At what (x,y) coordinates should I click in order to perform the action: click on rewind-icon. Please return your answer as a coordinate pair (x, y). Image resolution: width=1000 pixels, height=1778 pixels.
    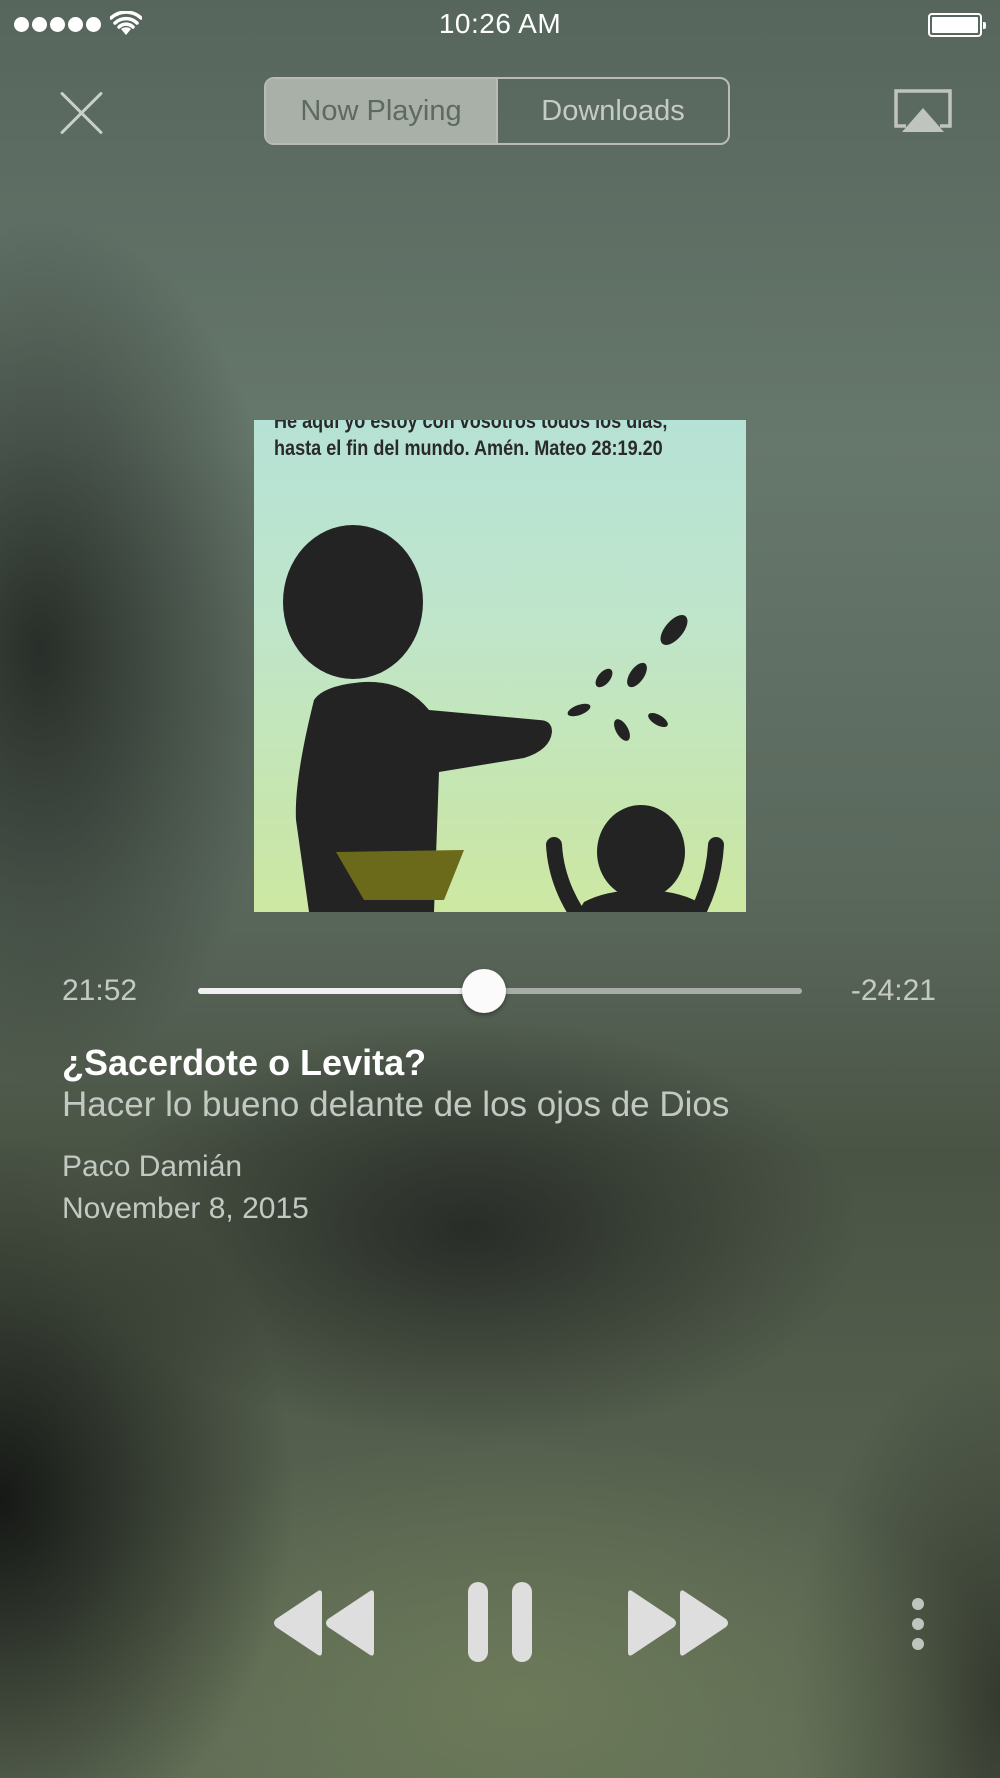
    Looking at the image, I should click on (323, 1623).